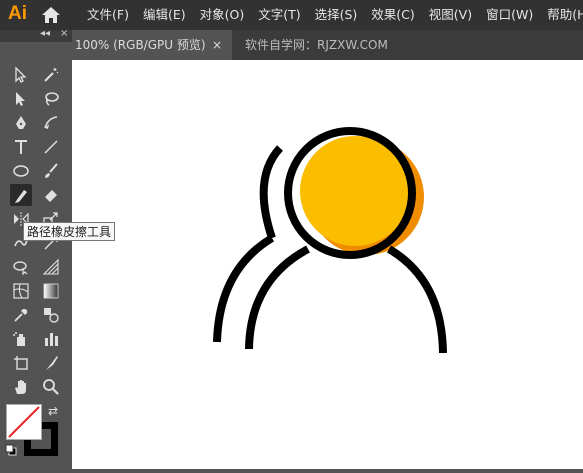  What do you see at coordinates (11, 450) in the screenshot?
I see `default-colors-icon` at bounding box center [11, 450].